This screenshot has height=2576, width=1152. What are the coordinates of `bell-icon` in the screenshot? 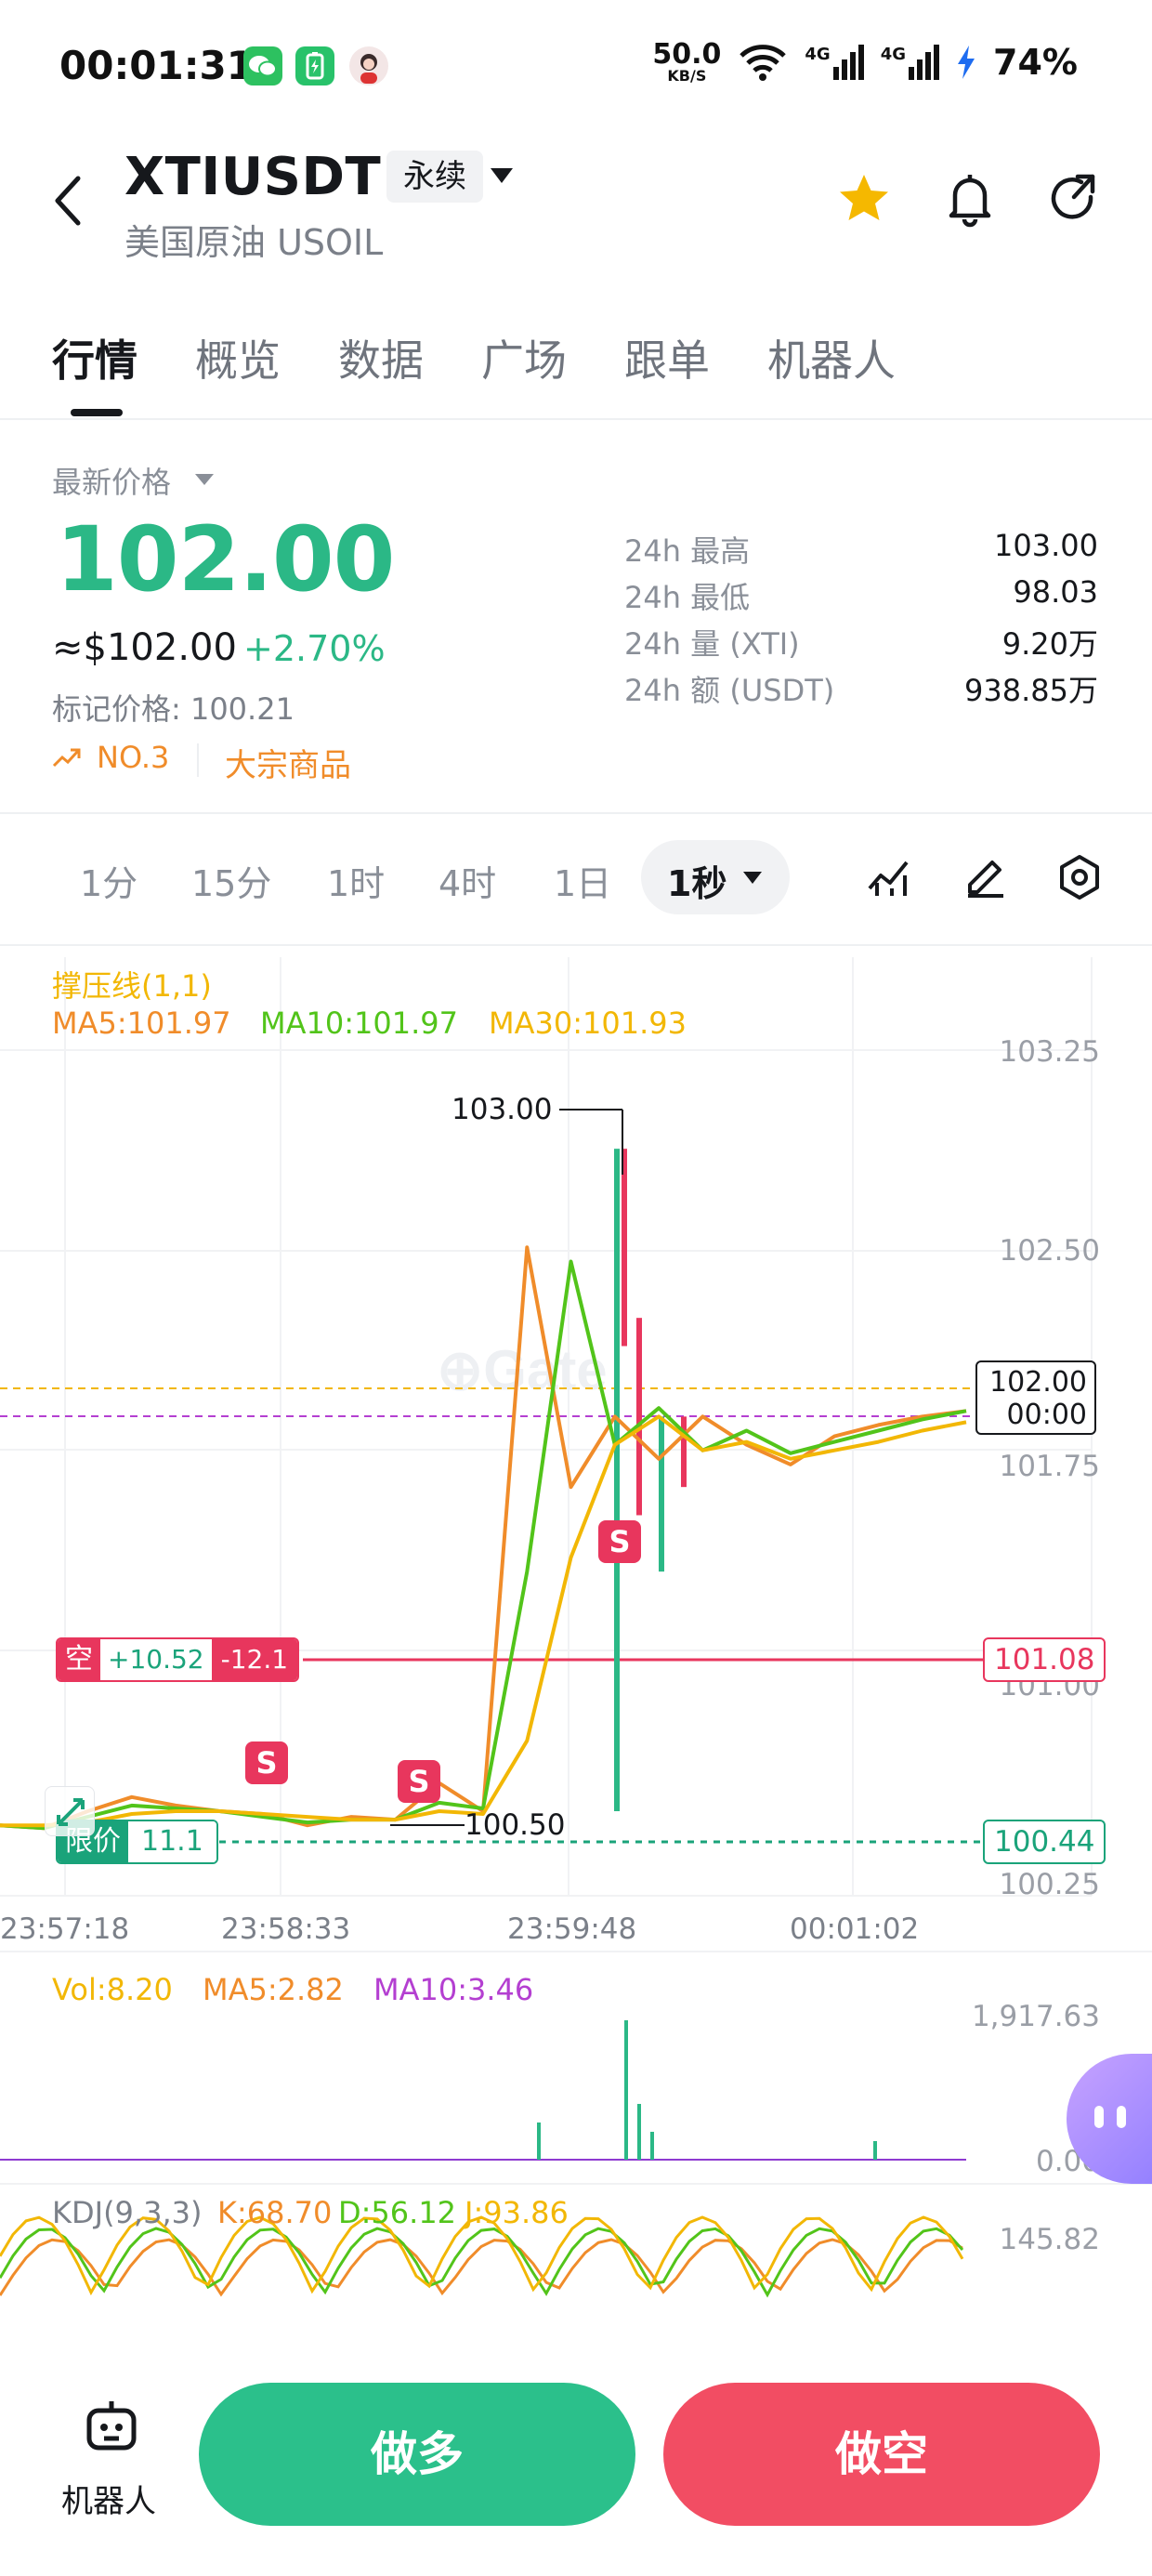 It's located at (970, 199).